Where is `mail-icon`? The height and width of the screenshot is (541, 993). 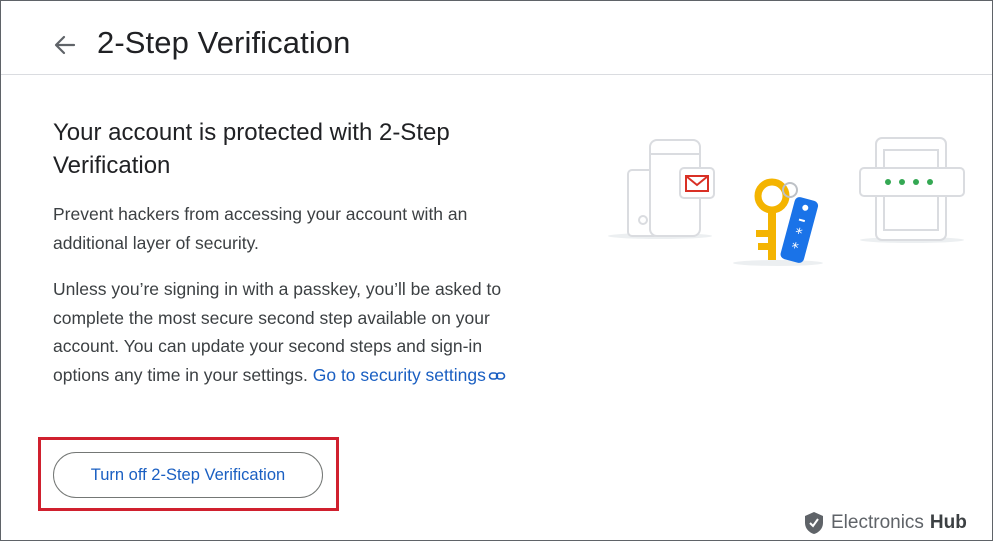
mail-icon is located at coordinates (697, 183).